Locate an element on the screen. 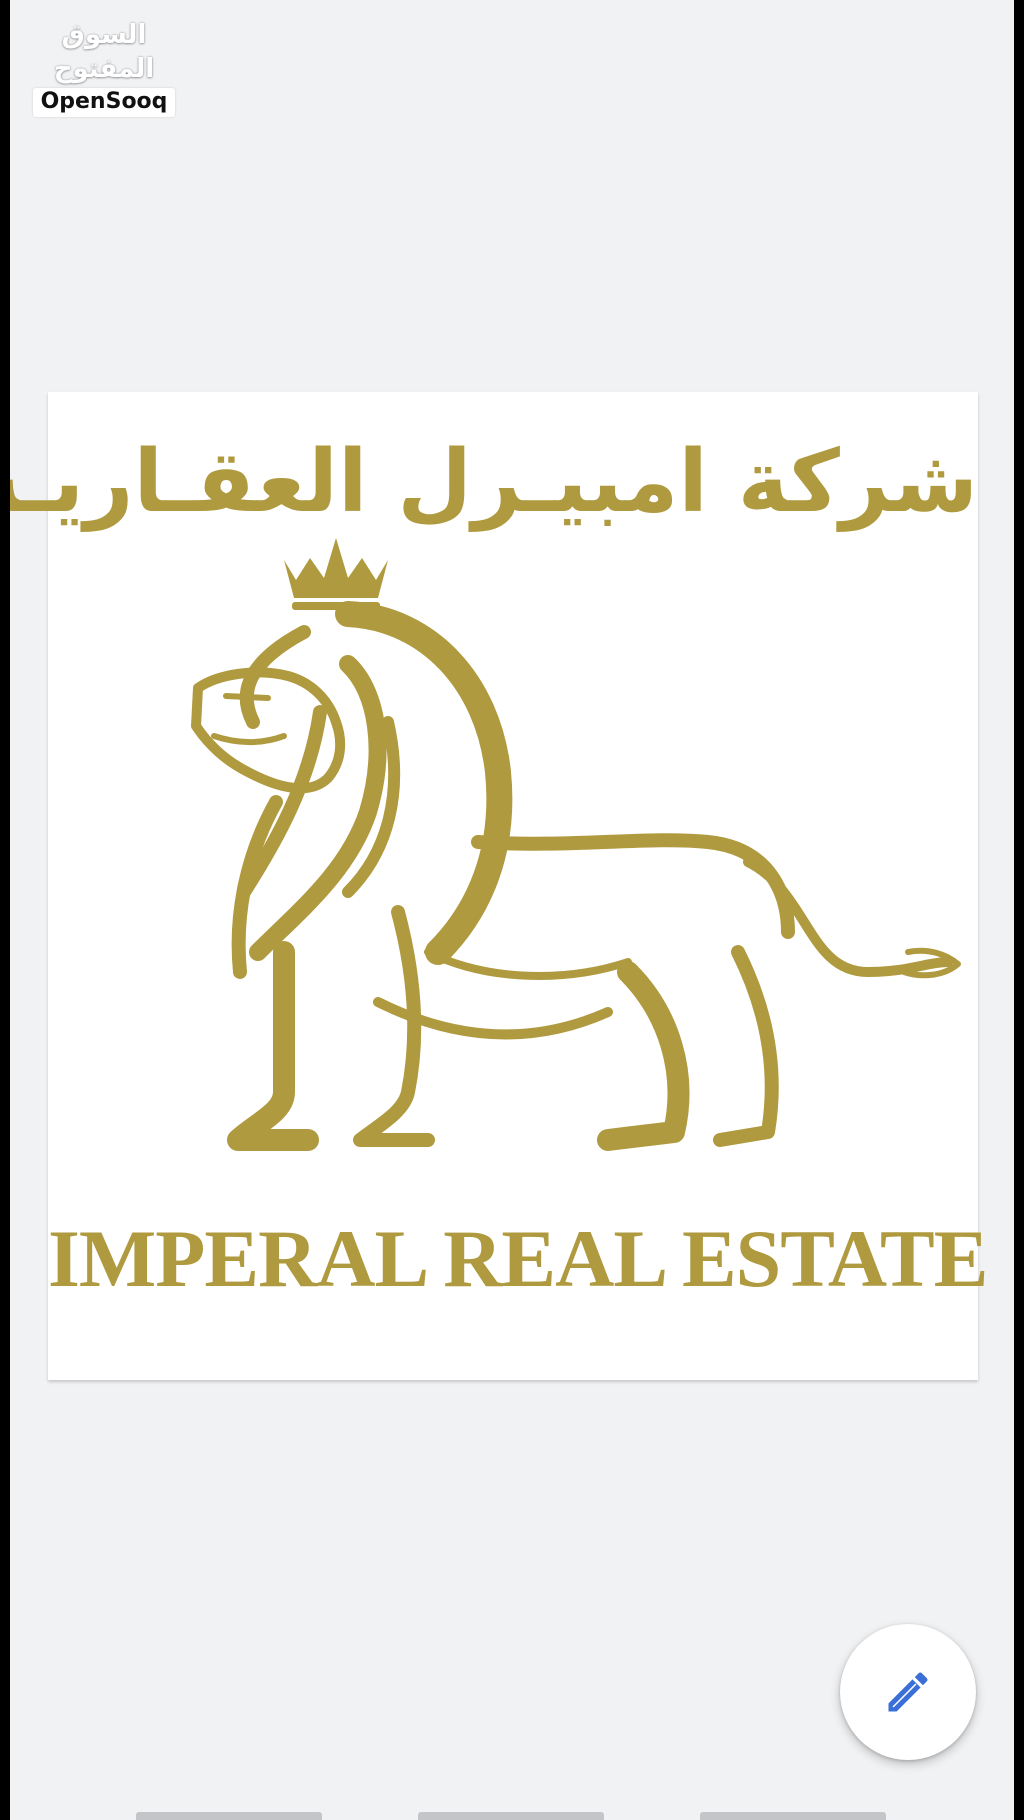 Image resolution: width=1024 pixels, height=1820 pixels. edit-fab-button is located at coordinates (908, 1692).